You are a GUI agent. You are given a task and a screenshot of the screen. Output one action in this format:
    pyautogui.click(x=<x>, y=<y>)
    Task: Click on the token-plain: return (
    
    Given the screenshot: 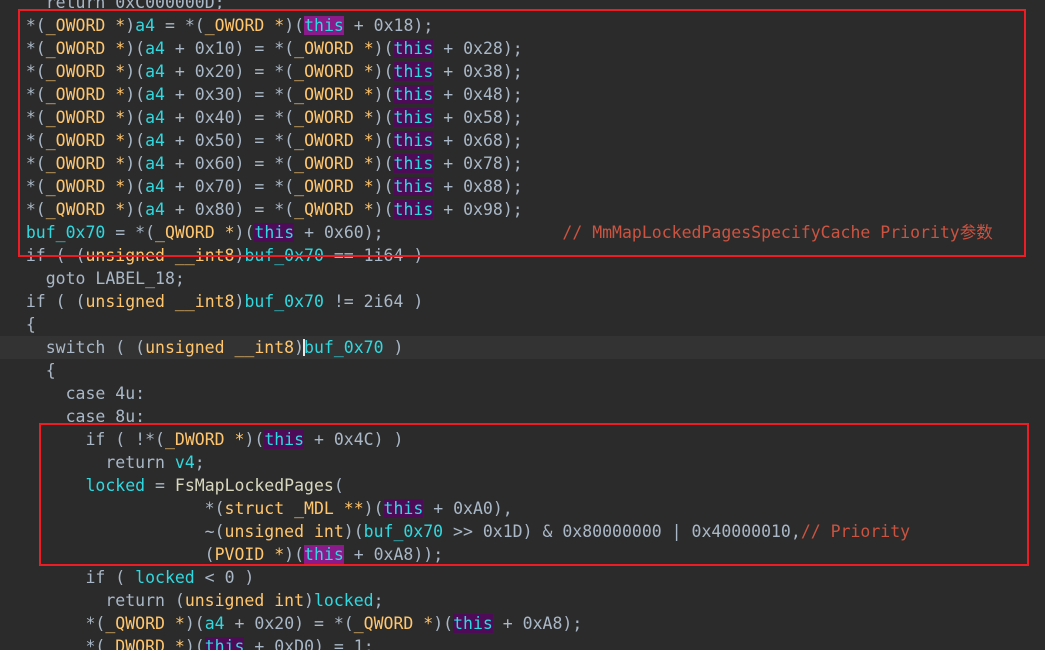 What is the action you would take?
    pyautogui.click(x=95, y=600)
    